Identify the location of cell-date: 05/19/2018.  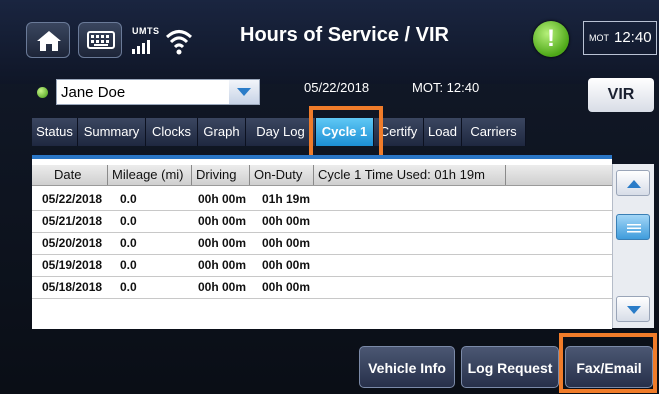
(72, 265).